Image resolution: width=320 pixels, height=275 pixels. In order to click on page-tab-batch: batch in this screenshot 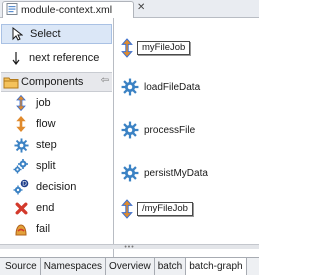, I will do `click(171, 266)`.